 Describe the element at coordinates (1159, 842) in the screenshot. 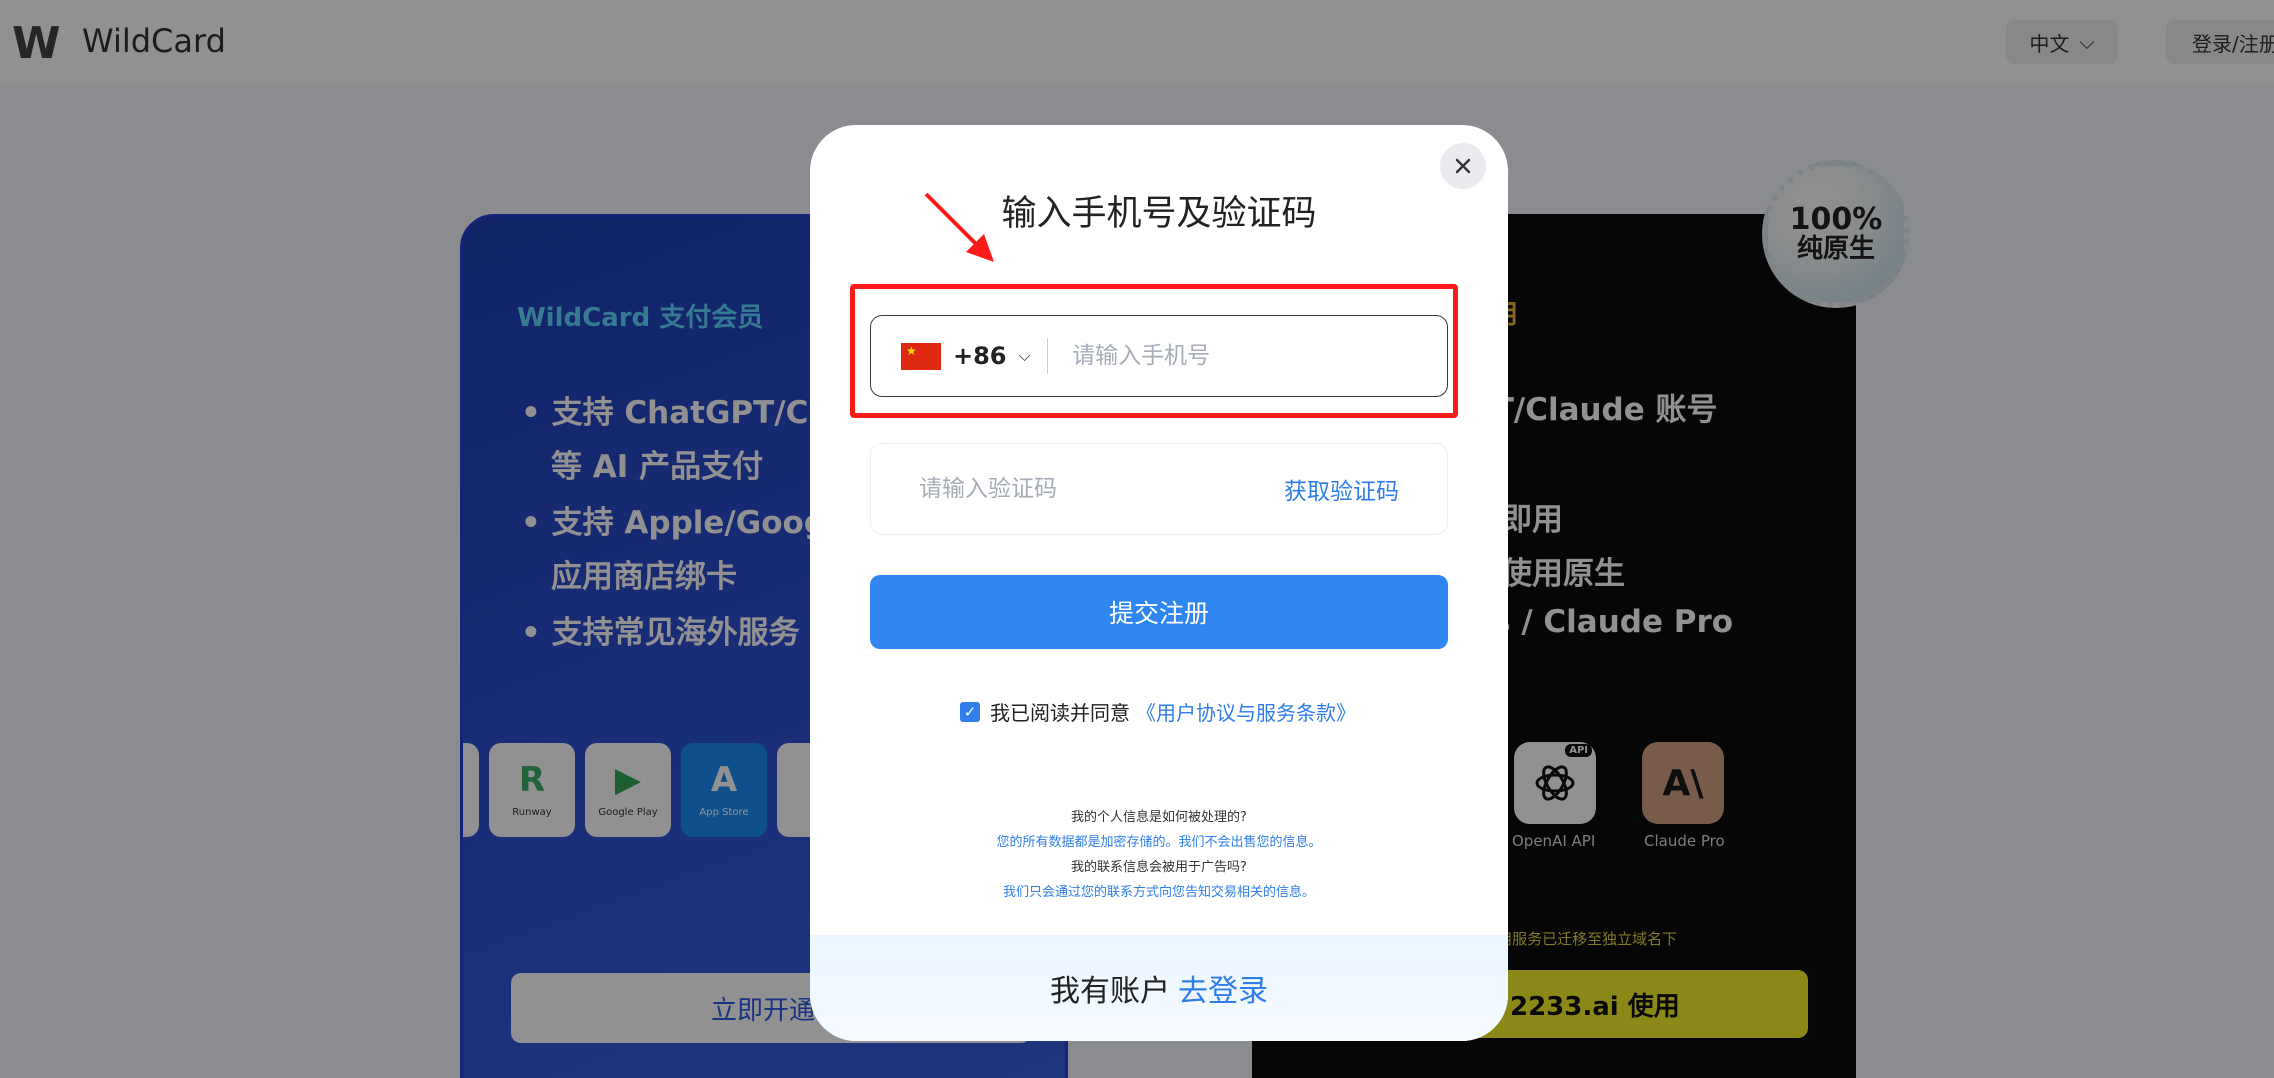

I see `faq-answer: 您的所有数据都是加密存储的。我们不会出售您的信息。` at that location.